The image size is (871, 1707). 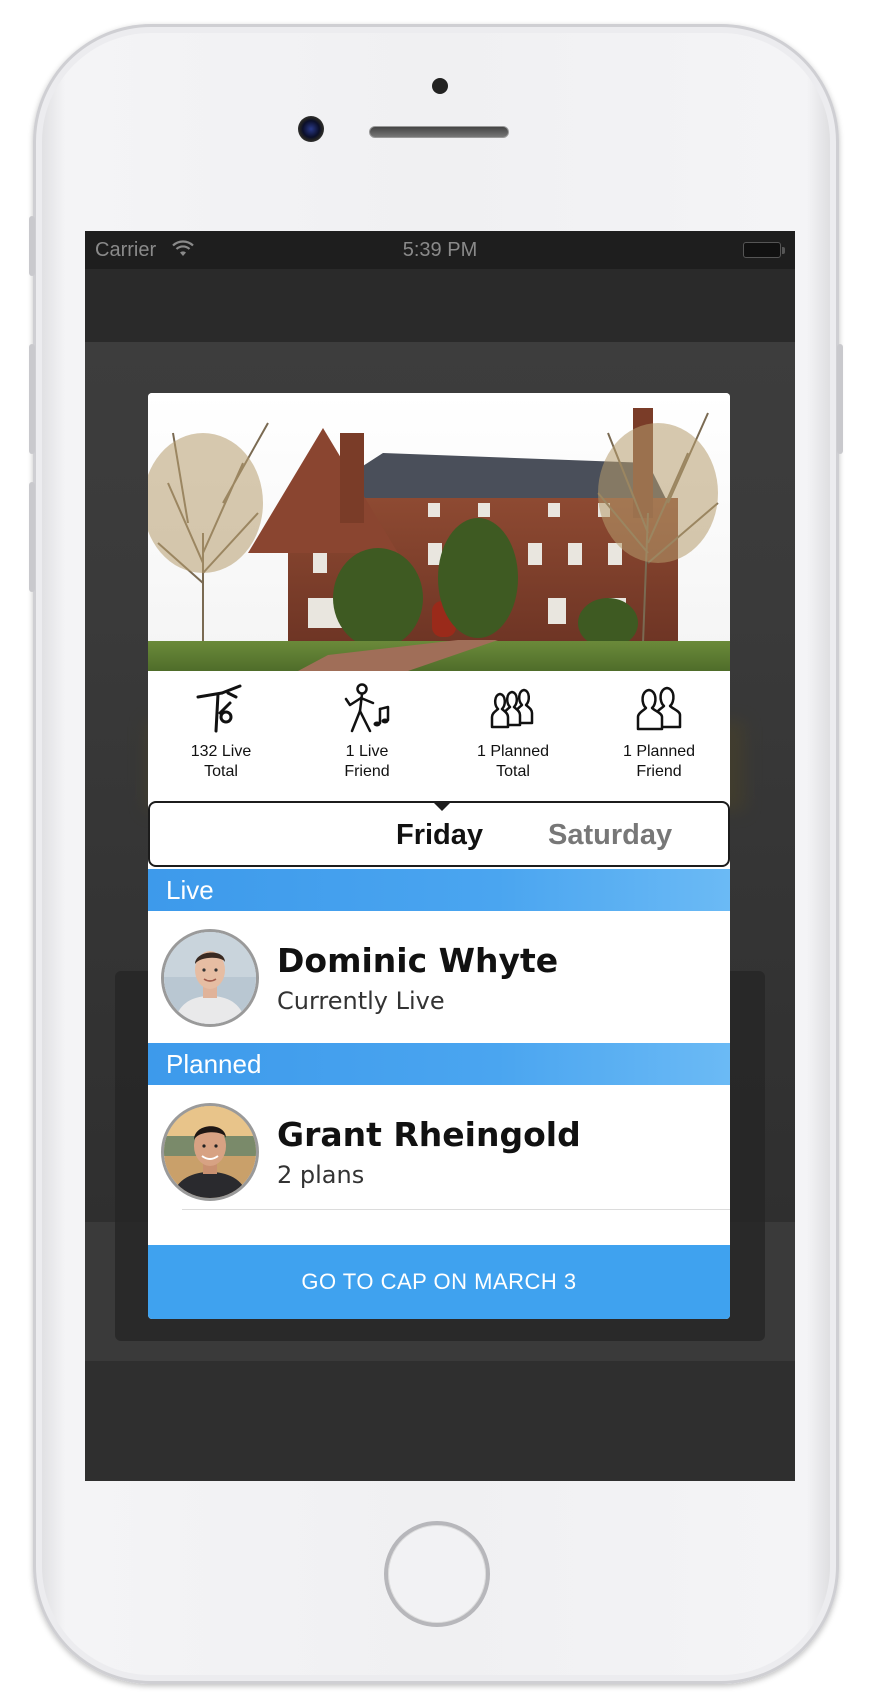 What do you see at coordinates (439, 1064) in the screenshot?
I see `section-header-planned: Planned` at bounding box center [439, 1064].